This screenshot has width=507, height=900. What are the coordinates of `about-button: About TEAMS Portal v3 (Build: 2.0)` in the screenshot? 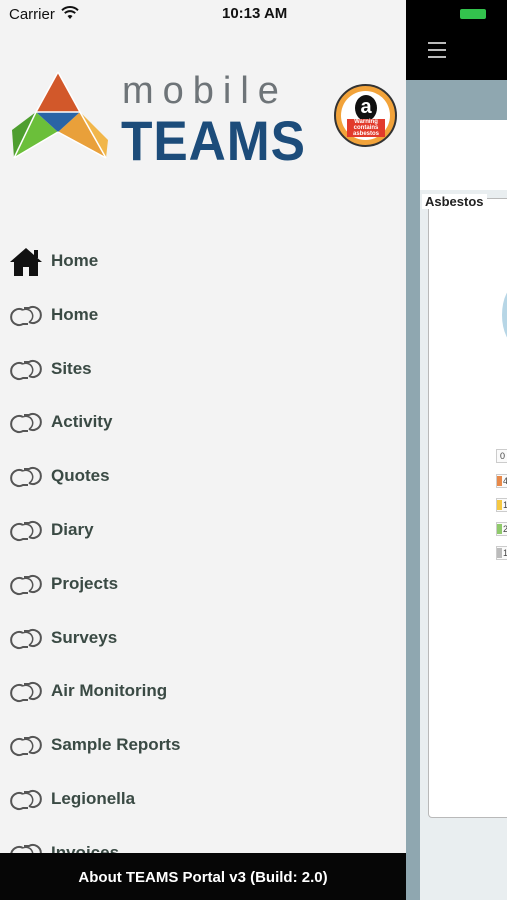 It's located at (203, 876).